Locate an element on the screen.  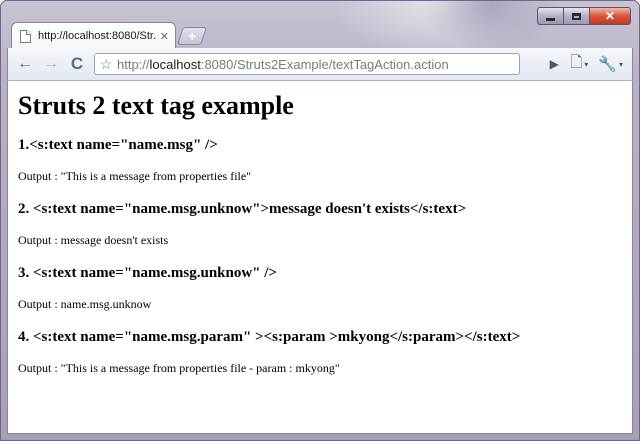
back-button: ← is located at coordinates (25, 64).